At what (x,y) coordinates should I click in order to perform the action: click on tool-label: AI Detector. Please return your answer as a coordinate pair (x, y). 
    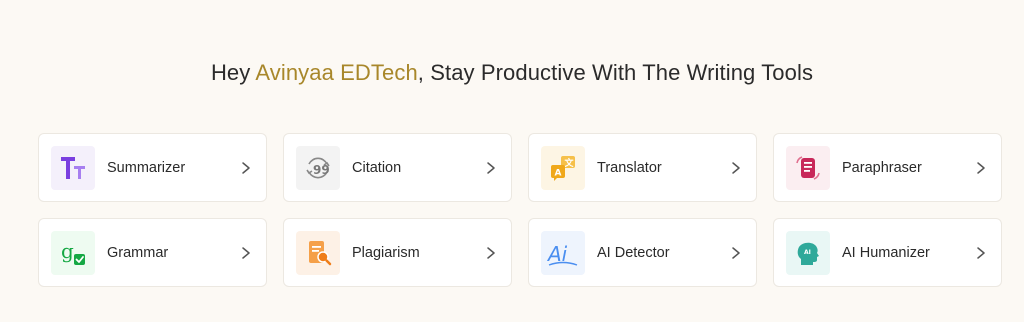
    Looking at the image, I should click on (633, 252).